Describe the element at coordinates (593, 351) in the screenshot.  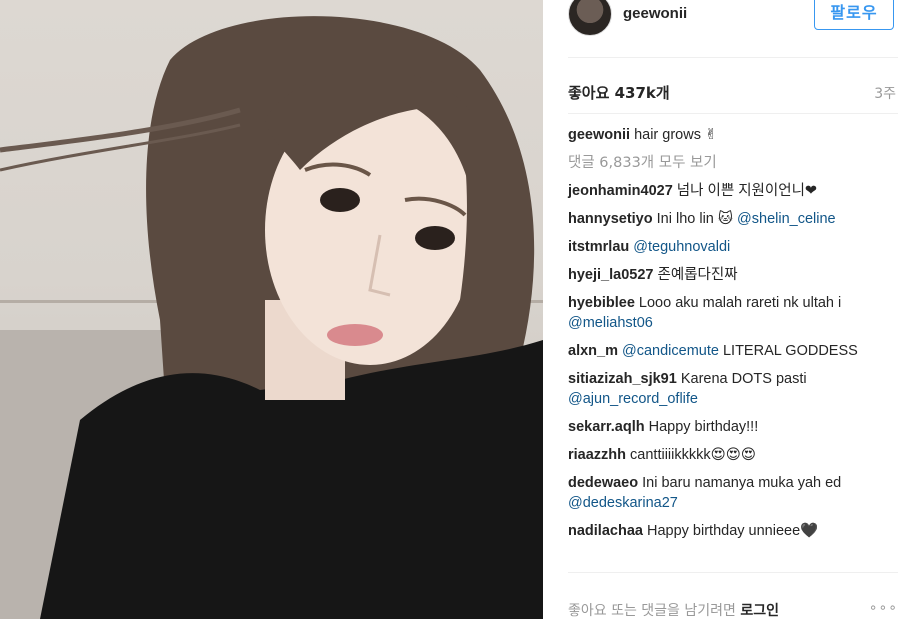
I see `comment-username: alxn_m` at that location.